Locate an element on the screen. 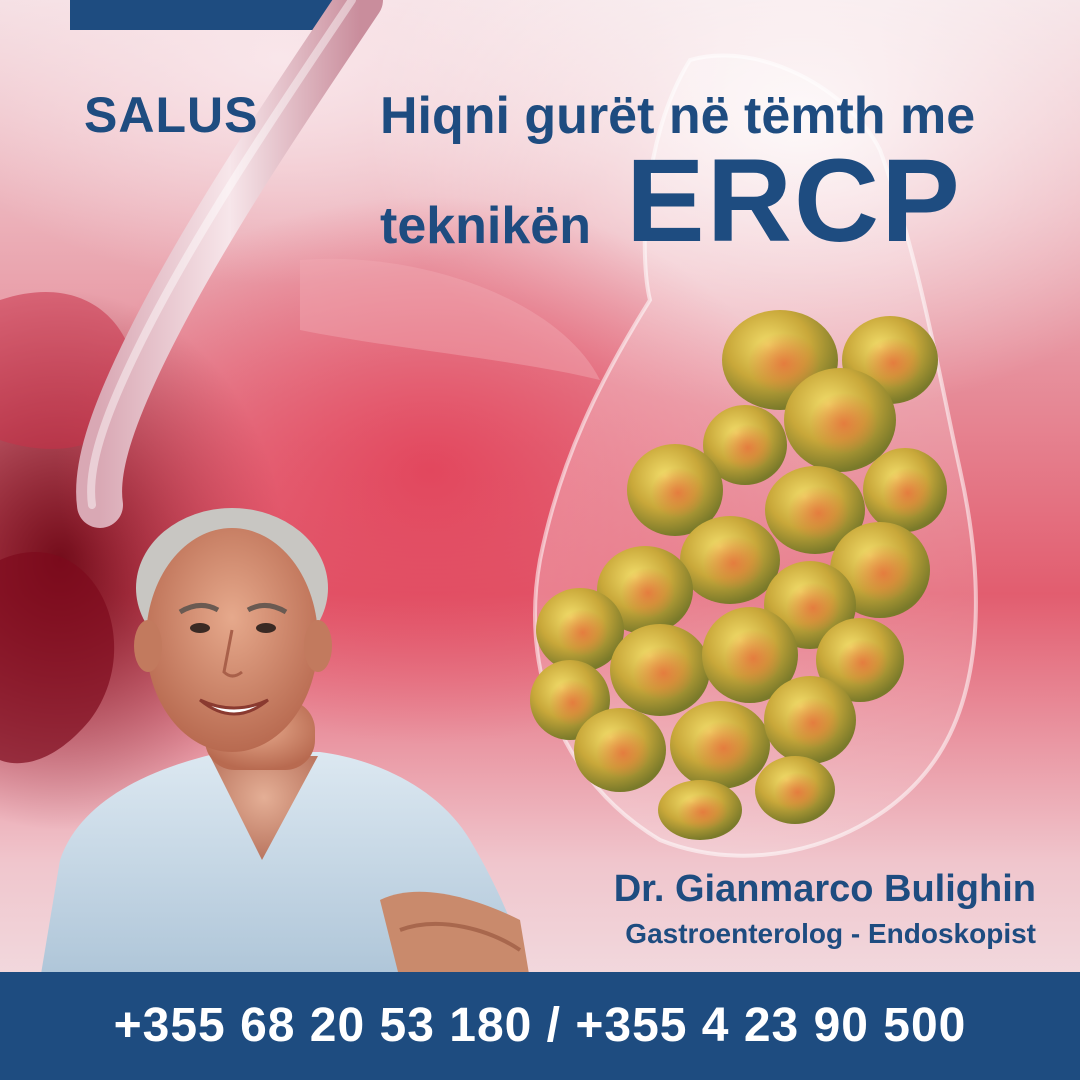  brand-logo-text: SALUS is located at coordinates (171, 115).